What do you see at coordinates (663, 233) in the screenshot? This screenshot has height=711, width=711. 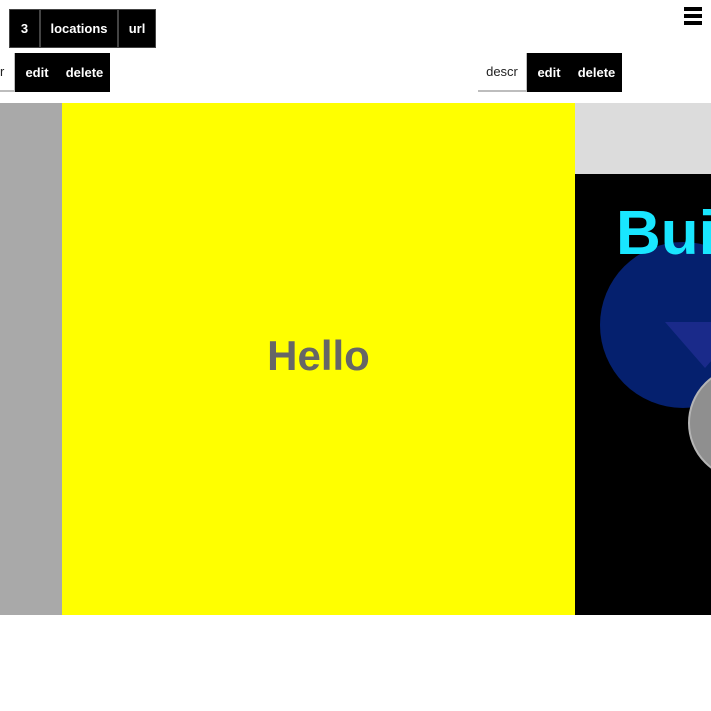 I see `slide-title: Bui` at bounding box center [663, 233].